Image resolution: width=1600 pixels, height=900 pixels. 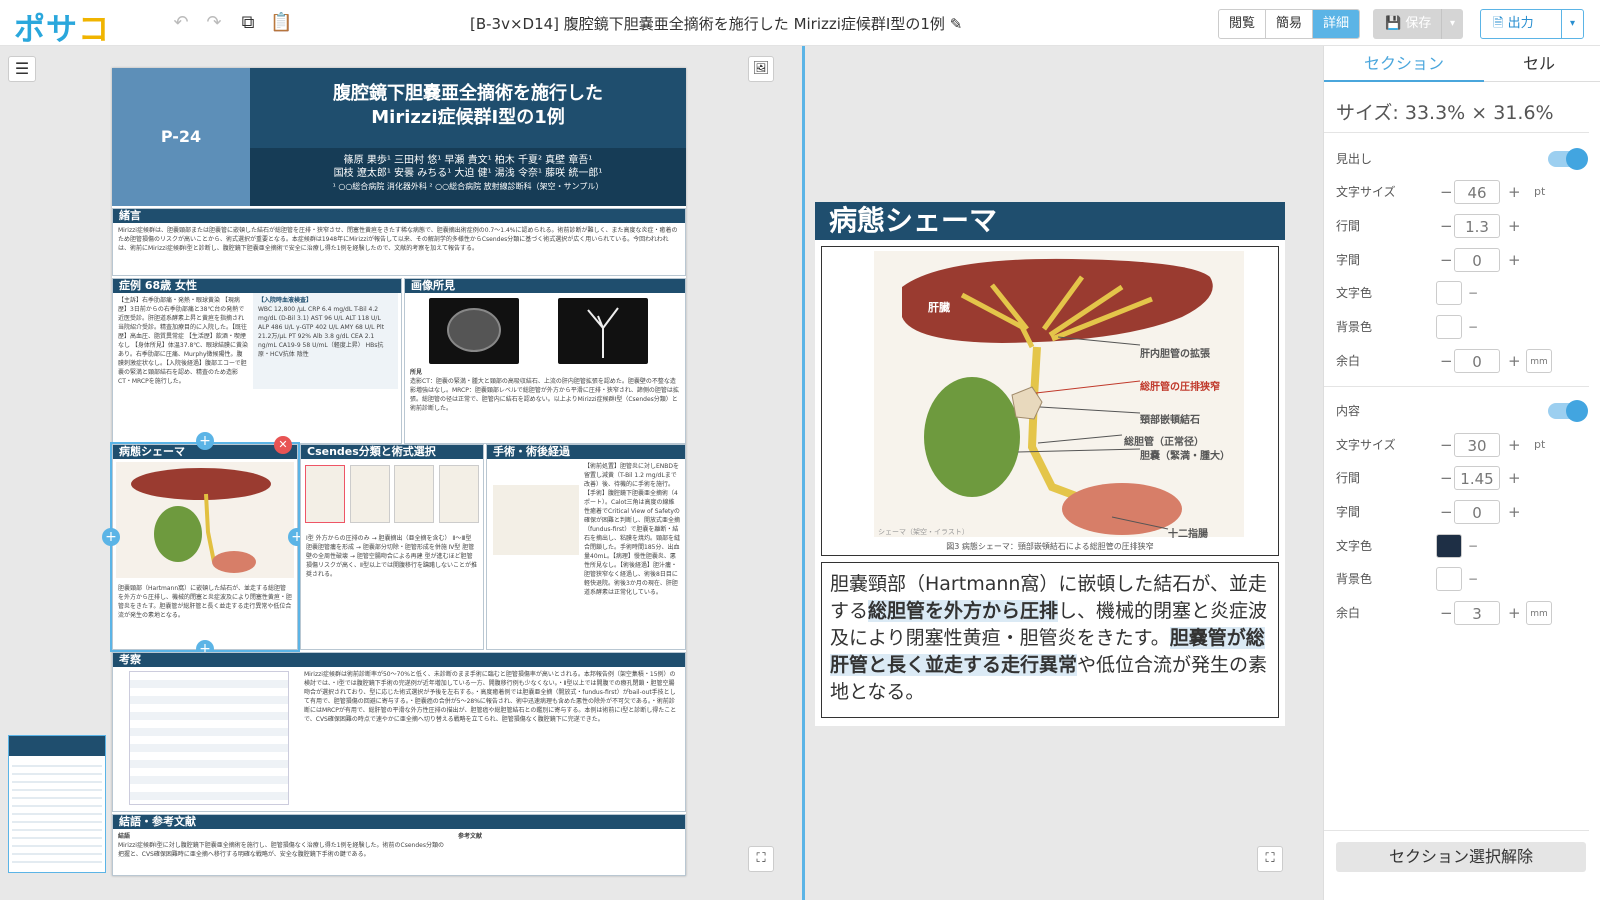 What do you see at coordinates (399, 660) in the screenshot?
I see `section-heading: 考察` at bounding box center [399, 660].